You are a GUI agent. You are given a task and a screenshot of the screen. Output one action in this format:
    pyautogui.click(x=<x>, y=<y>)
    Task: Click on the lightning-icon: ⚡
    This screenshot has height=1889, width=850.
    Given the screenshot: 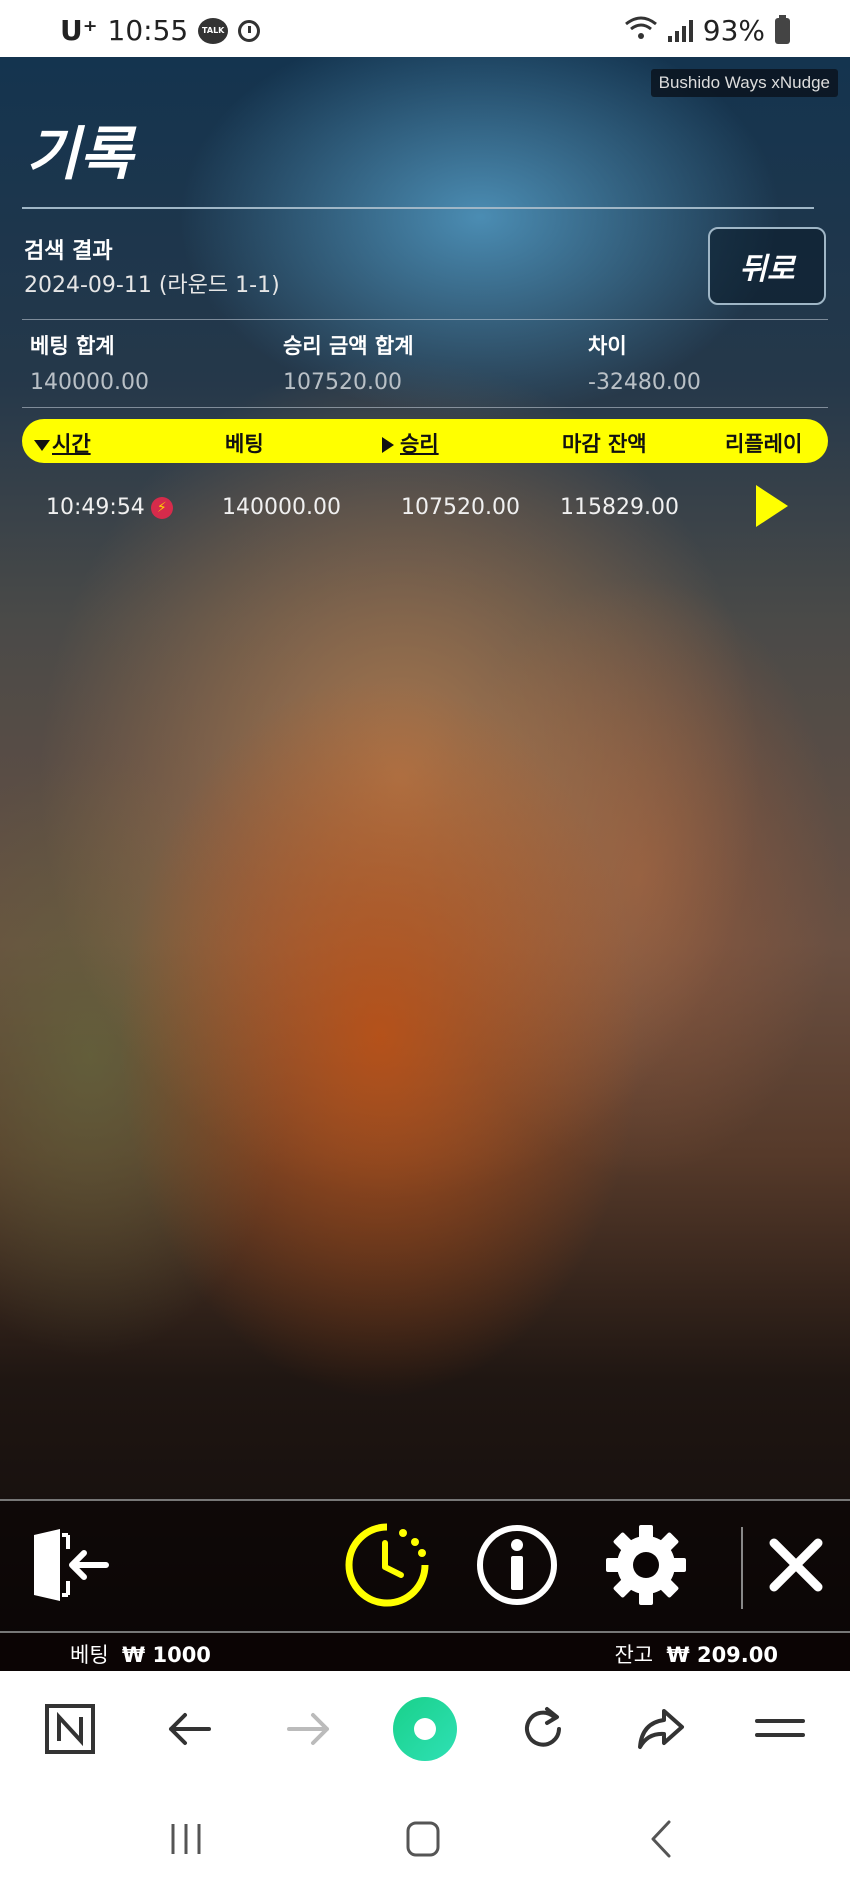 What is the action you would take?
    pyautogui.click(x=161, y=508)
    